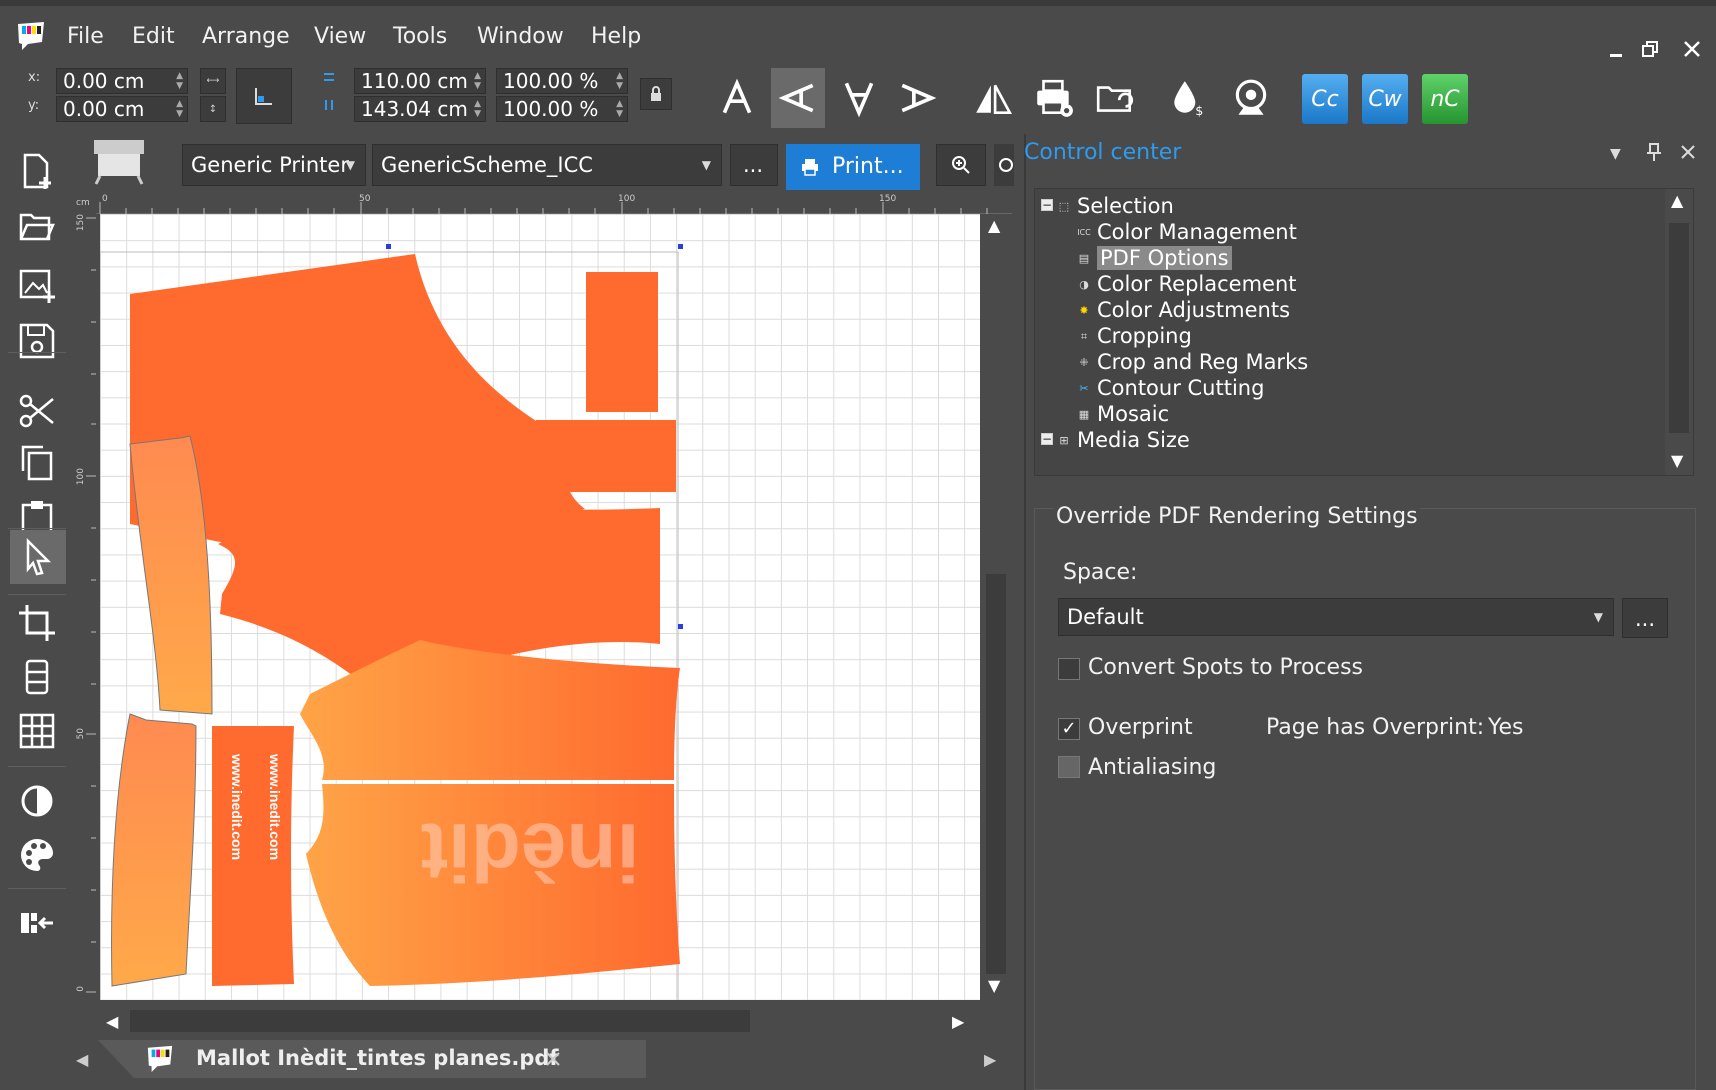  I want to click on width-field: 110.00 cm ▲ ▼, so click(420, 81).